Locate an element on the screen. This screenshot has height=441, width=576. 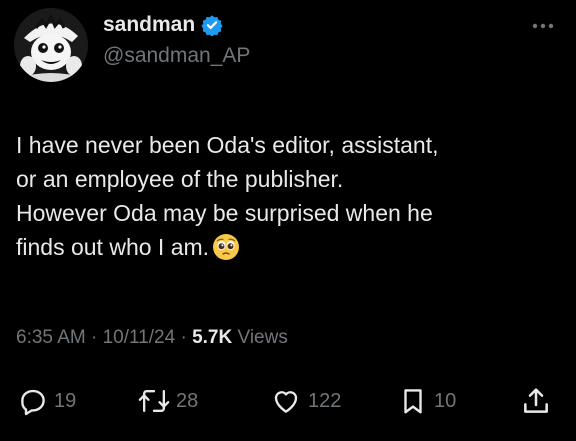
tweet-last-line: finds out who I am. is located at coordinates (290, 247).